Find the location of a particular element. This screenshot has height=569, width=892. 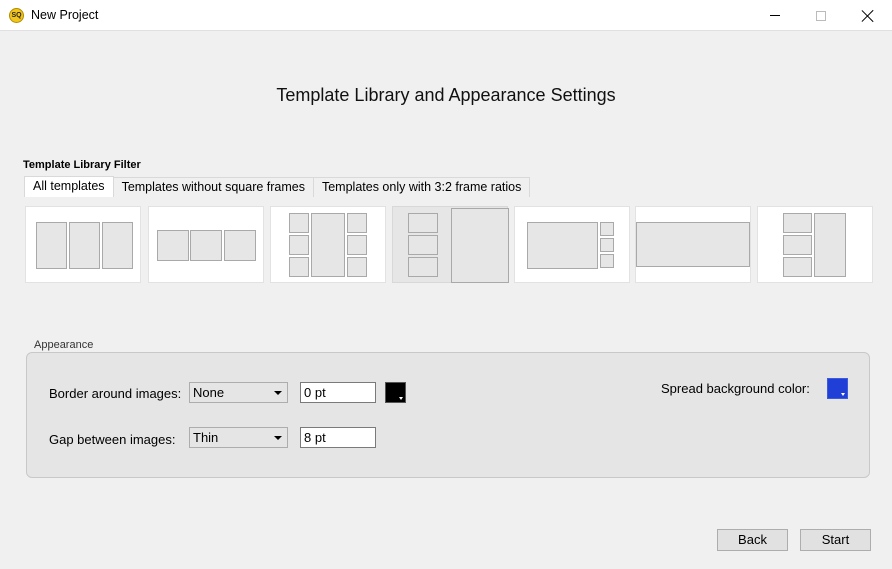

spread-background-color-picker is located at coordinates (837, 388).